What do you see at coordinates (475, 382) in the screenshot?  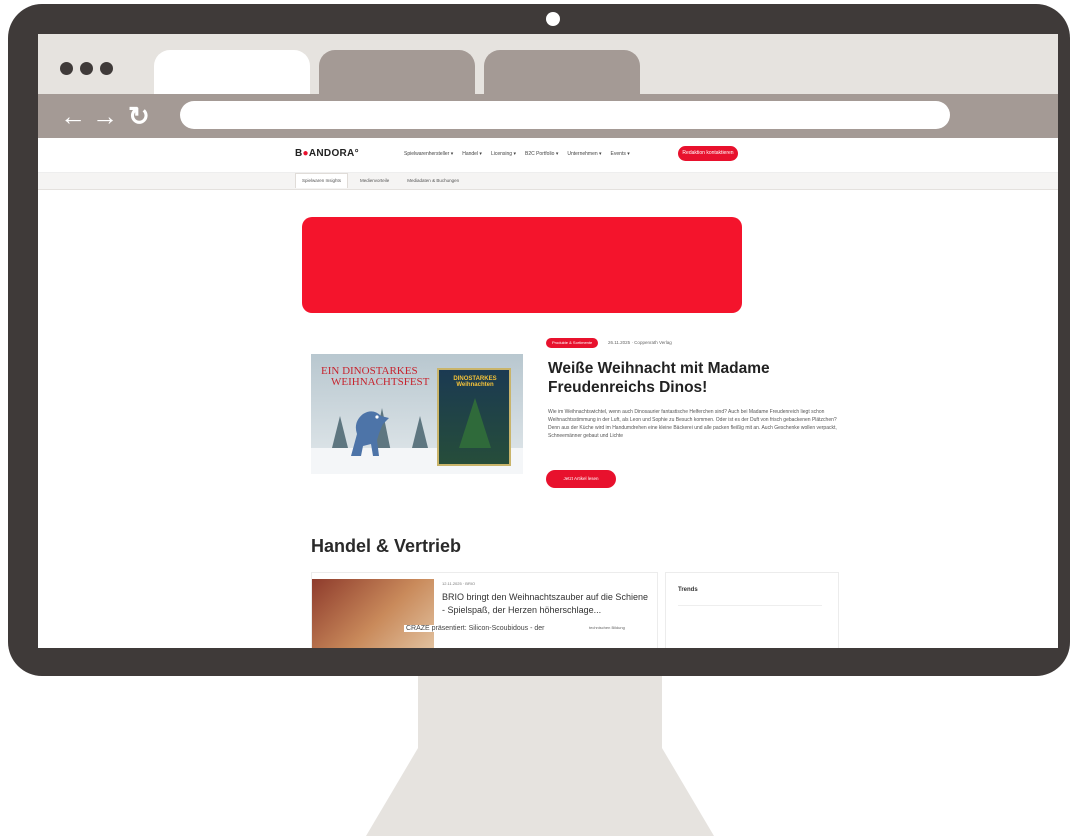 I see `book-title: DINOSTARKES Weihnachten` at bounding box center [475, 382].